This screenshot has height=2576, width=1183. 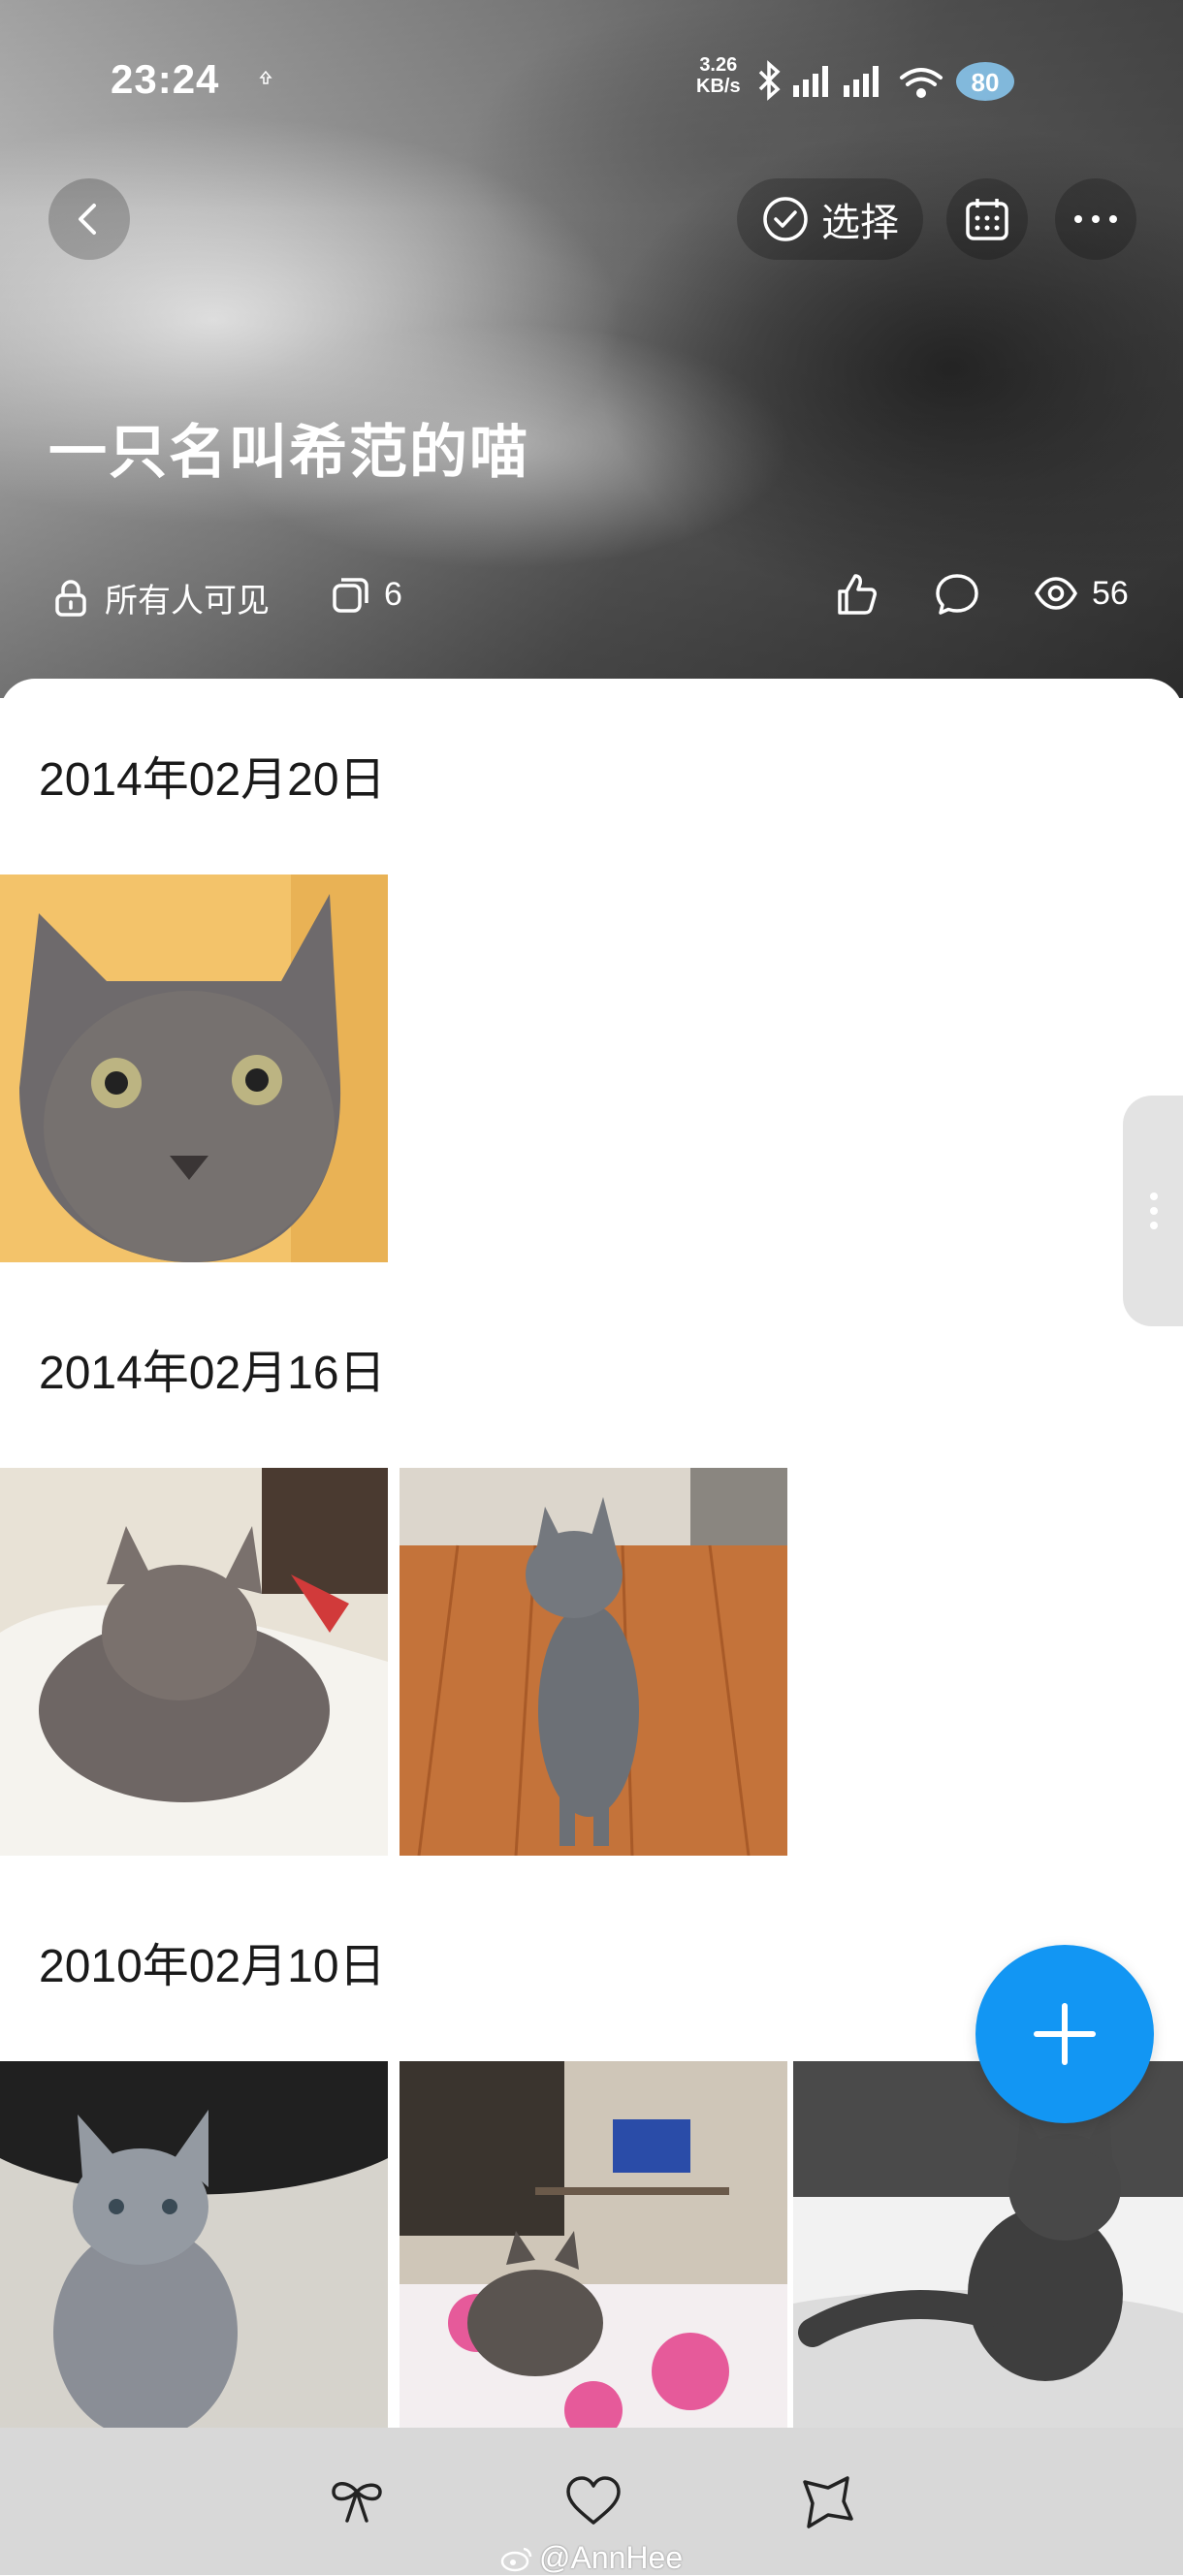 I want to click on eye-icon, so click(x=1056, y=593).